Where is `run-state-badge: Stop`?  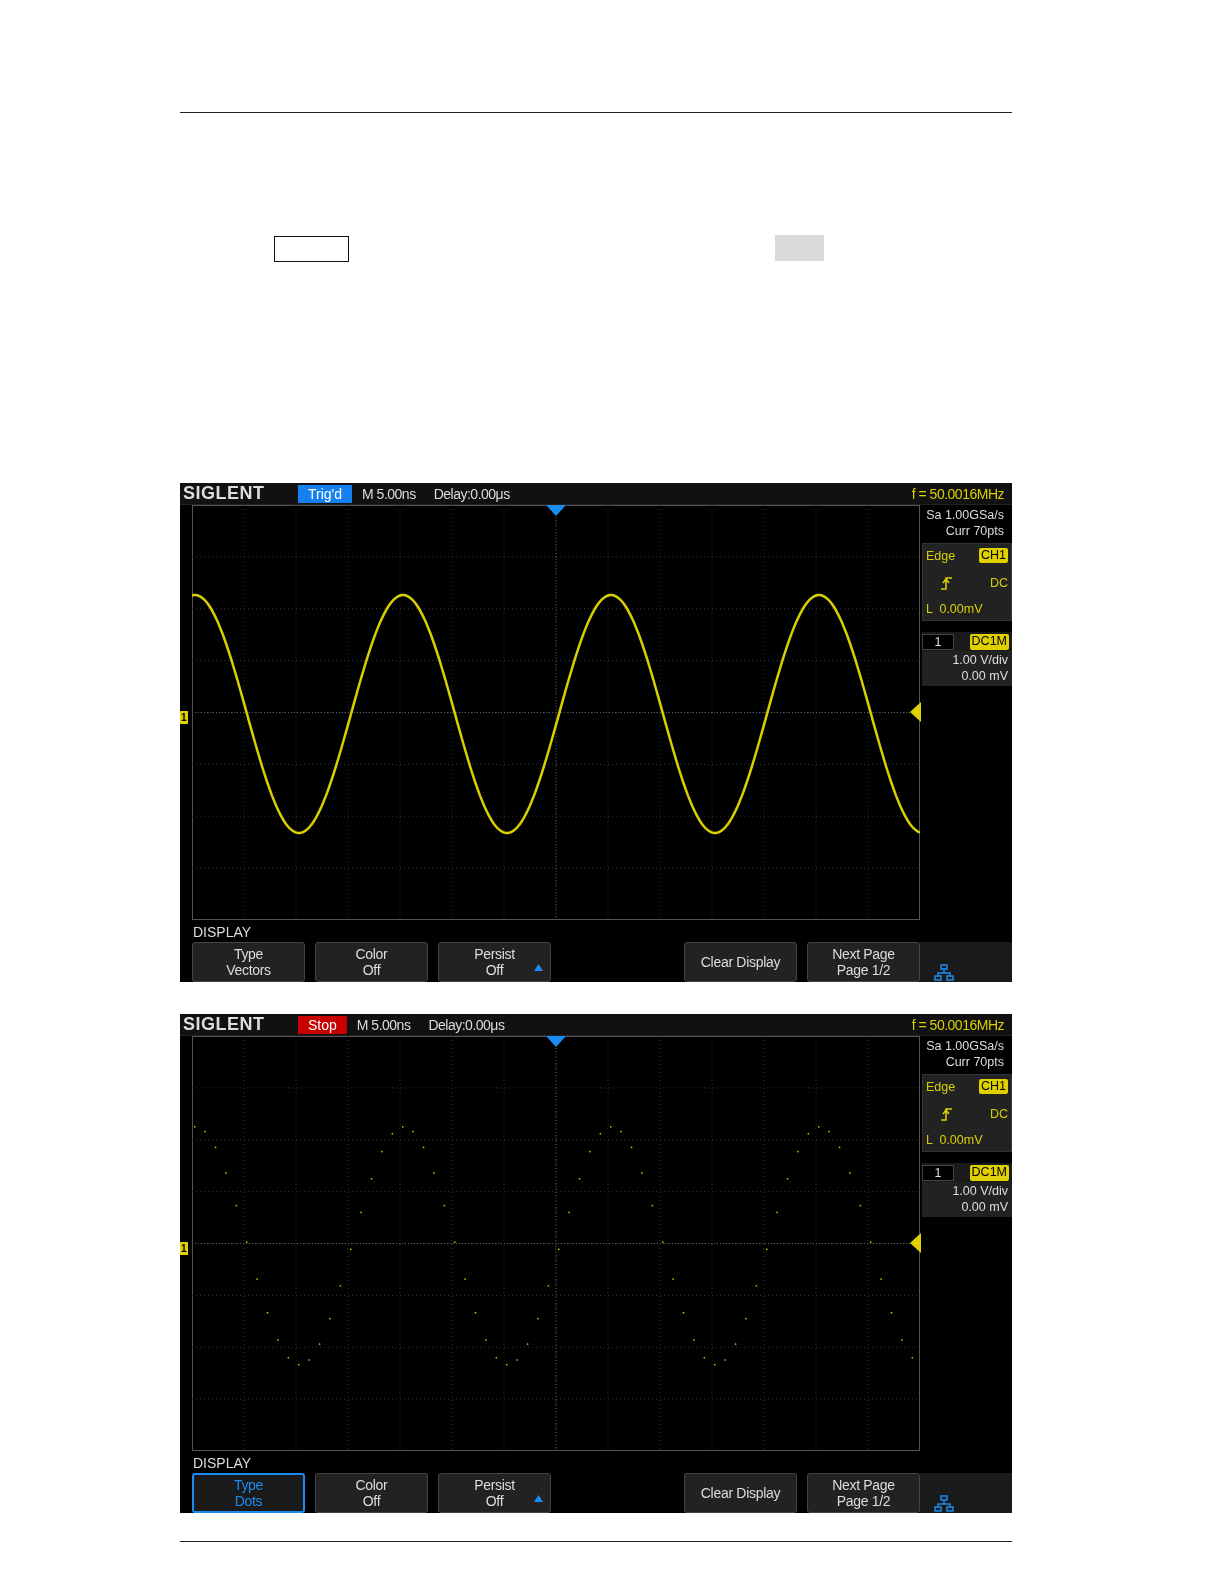 run-state-badge: Stop is located at coordinates (322, 1024).